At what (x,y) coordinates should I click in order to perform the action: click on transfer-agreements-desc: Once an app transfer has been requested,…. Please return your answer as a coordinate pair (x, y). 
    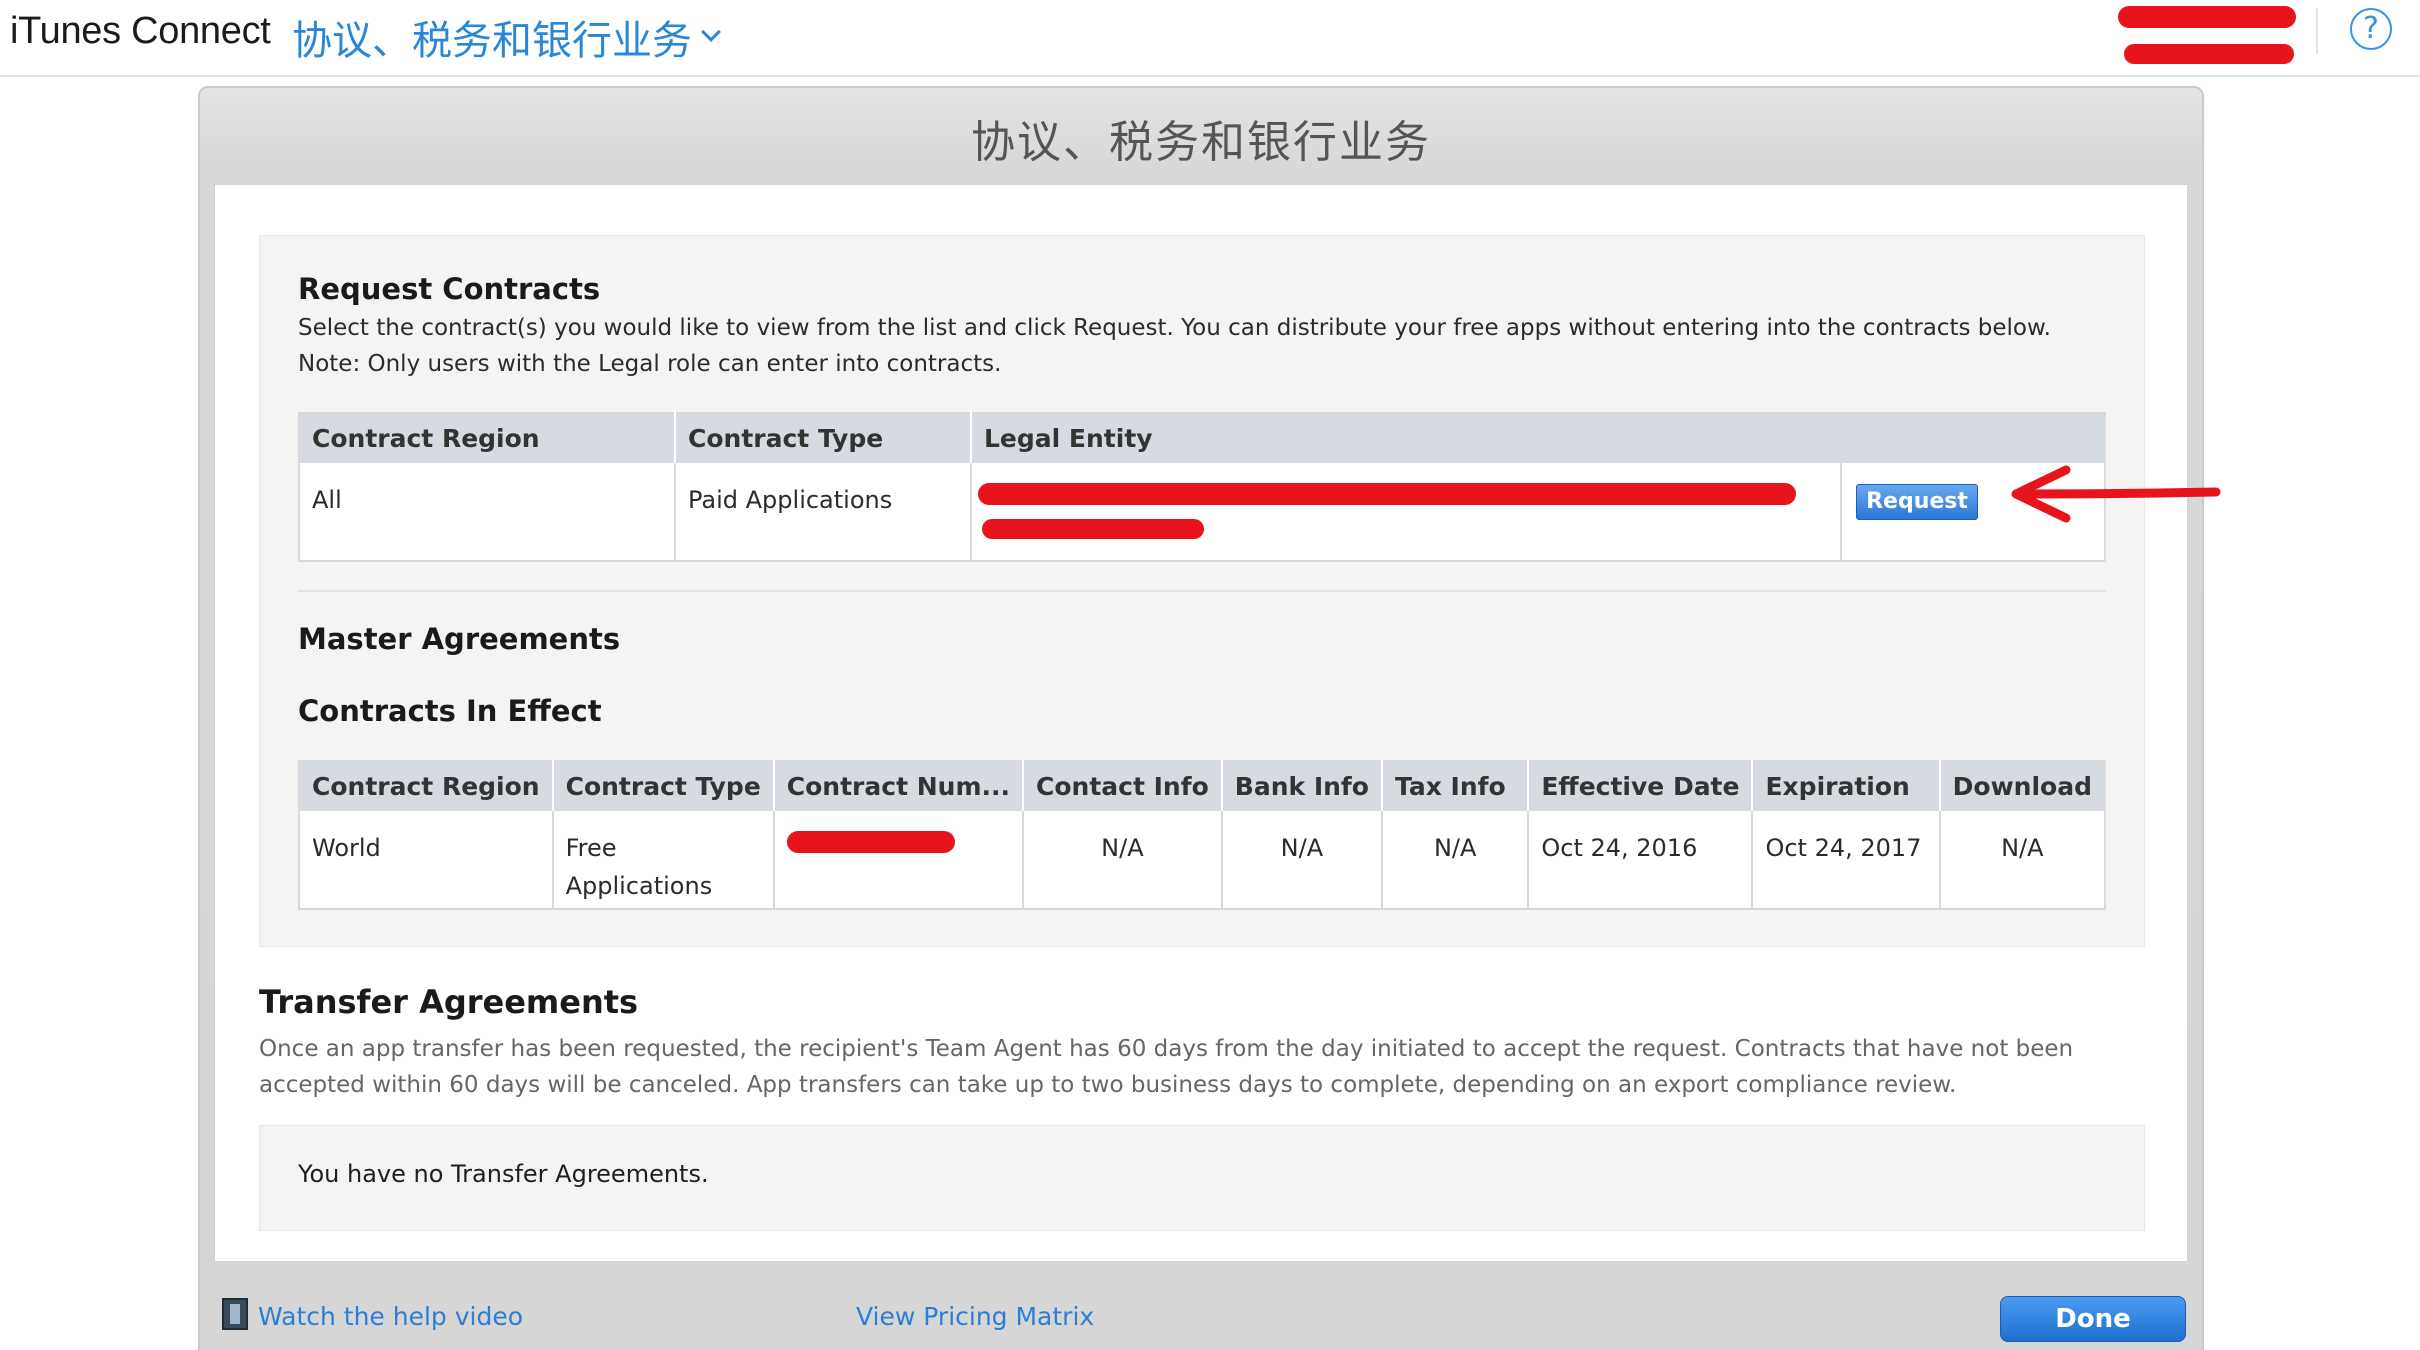
    Looking at the image, I should click on (1189, 1067).